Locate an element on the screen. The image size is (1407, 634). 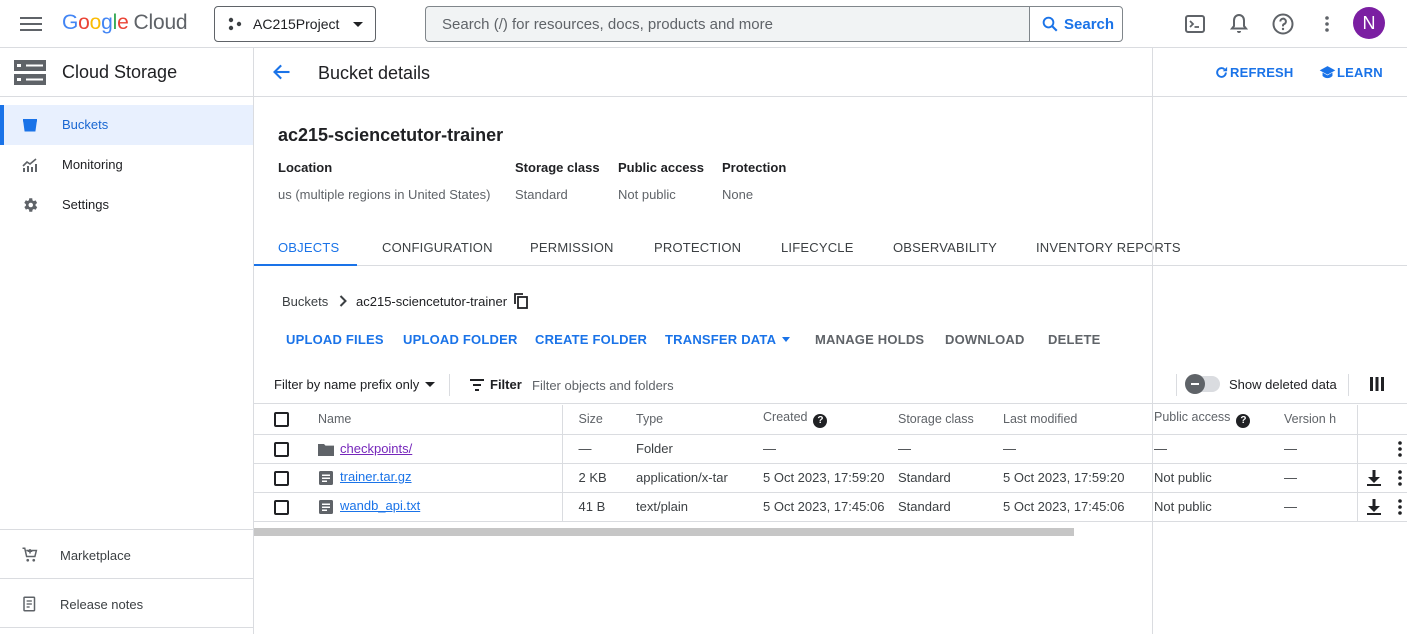
tab-configuration: CONFIGURATION is located at coordinates (437, 248).